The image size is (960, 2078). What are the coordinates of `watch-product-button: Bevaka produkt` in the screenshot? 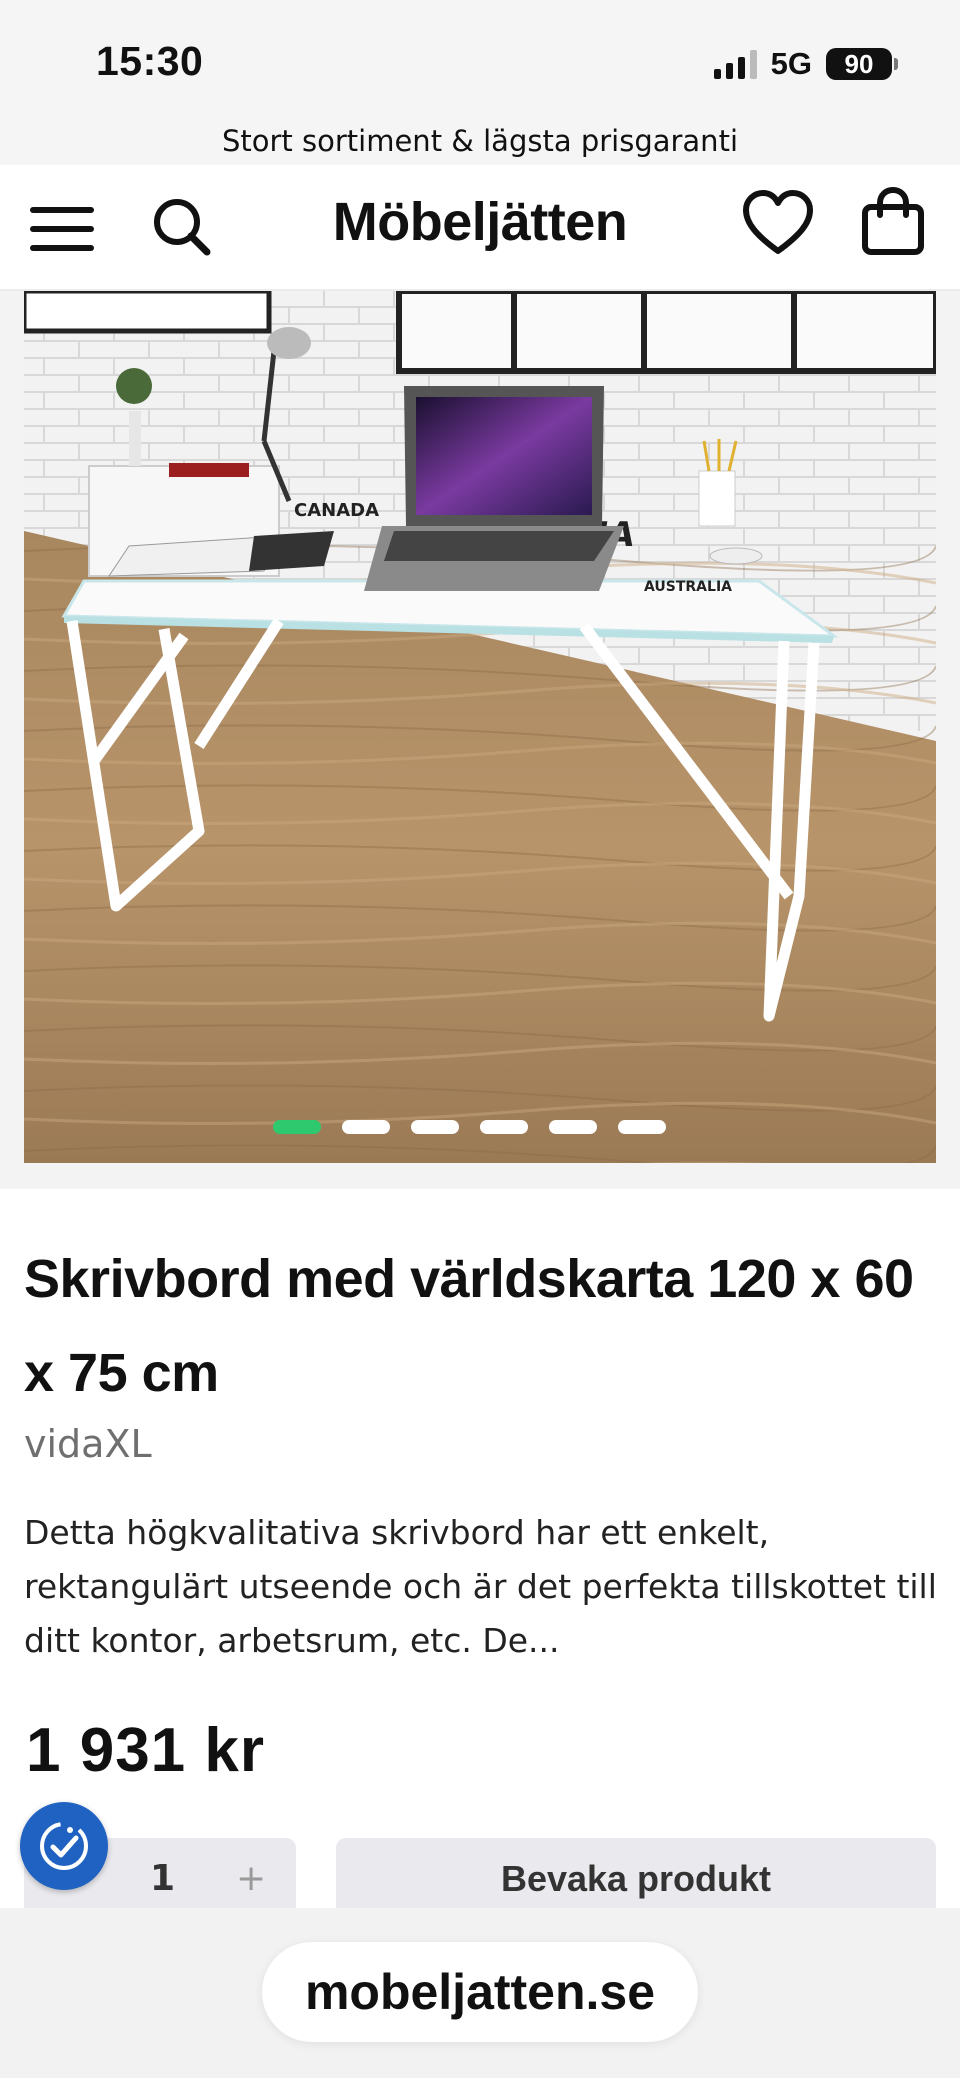 It's located at (636, 1873).